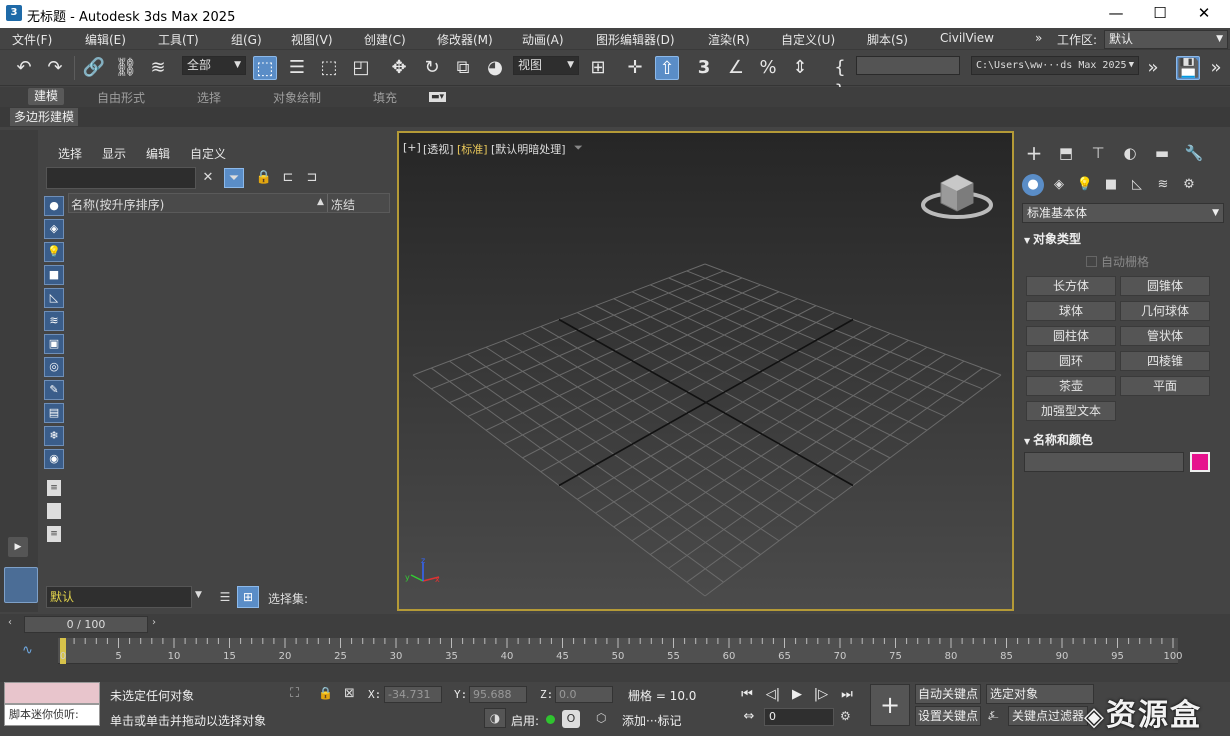 This screenshot has width=1230, height=736. I want to click on y-coordinate-field: 95.688, so click(498, 694).